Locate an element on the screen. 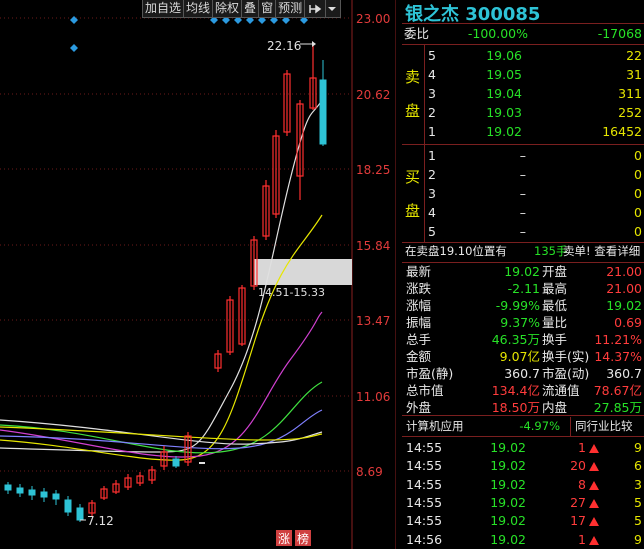  ex-rights-button: 除权 is located at coordinates (227, 9).